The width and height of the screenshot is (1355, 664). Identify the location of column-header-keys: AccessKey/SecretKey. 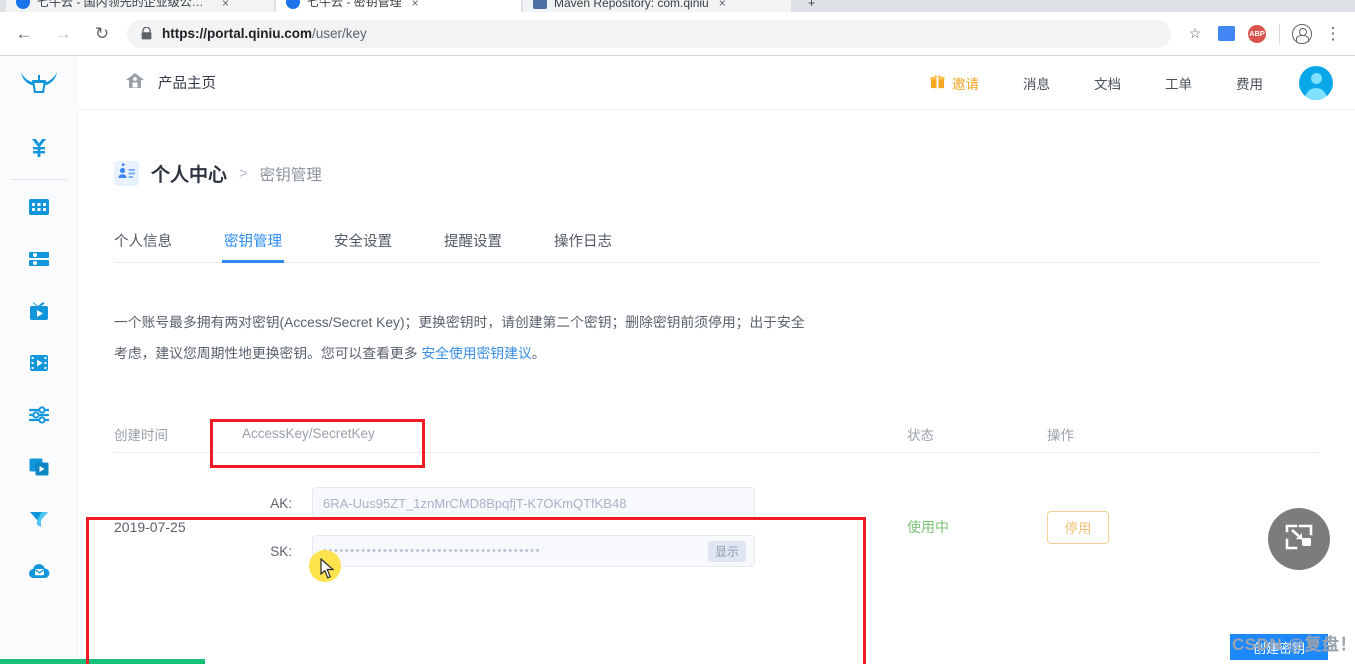
(308, 433).